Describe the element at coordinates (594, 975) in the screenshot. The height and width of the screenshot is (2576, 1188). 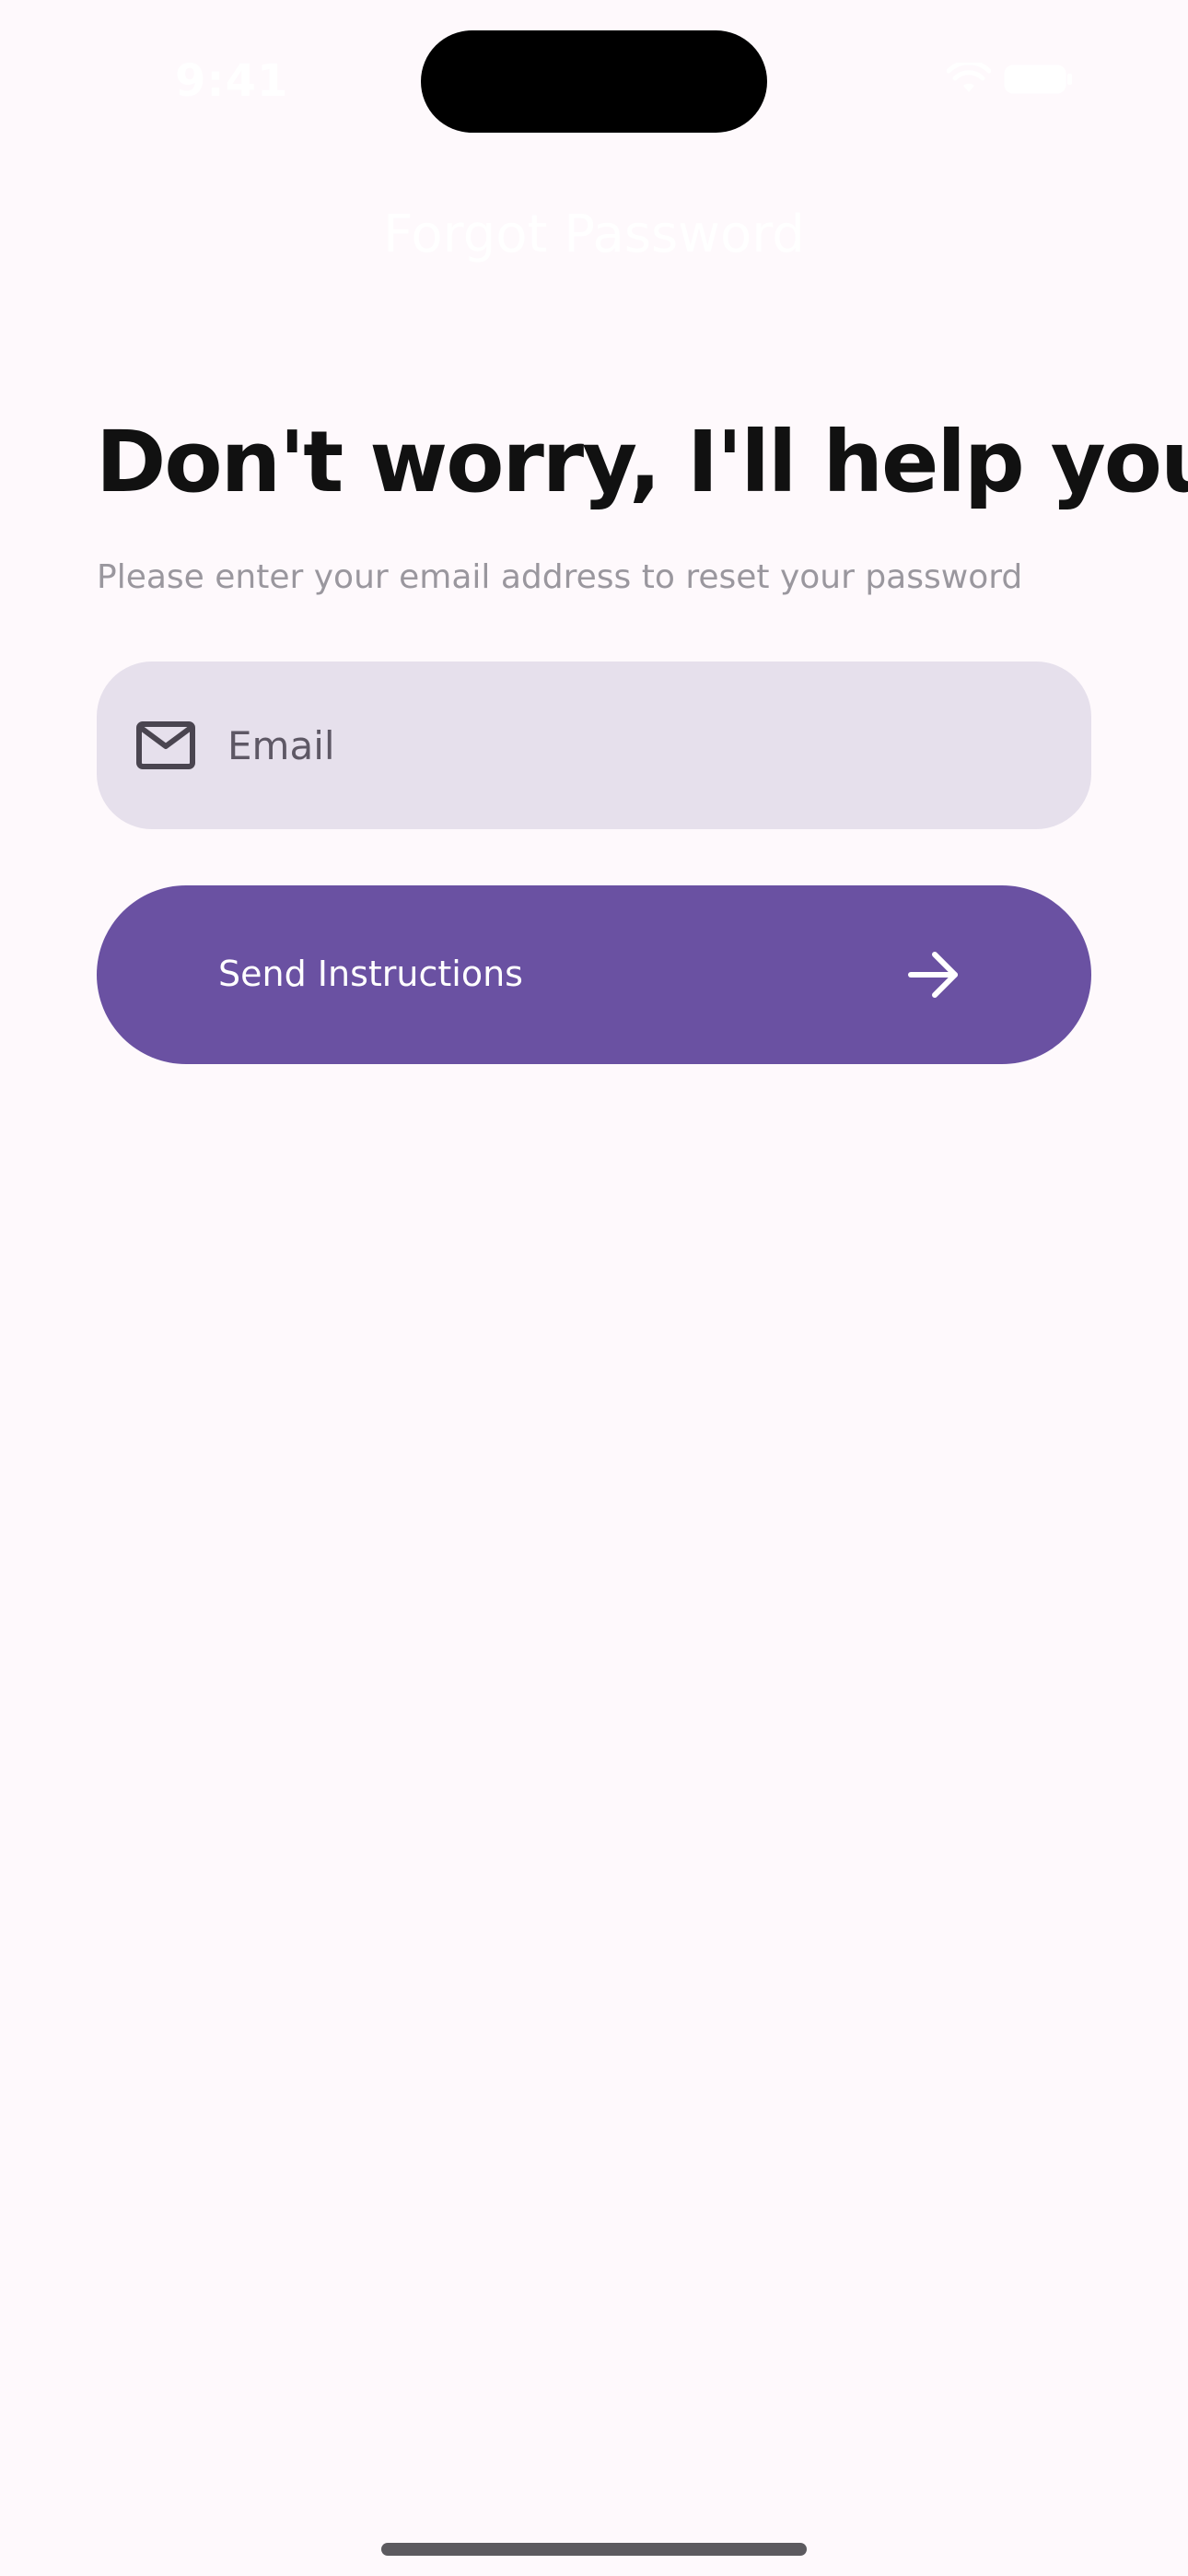
I see `send-instructions-button: Send Instructions` at that location.